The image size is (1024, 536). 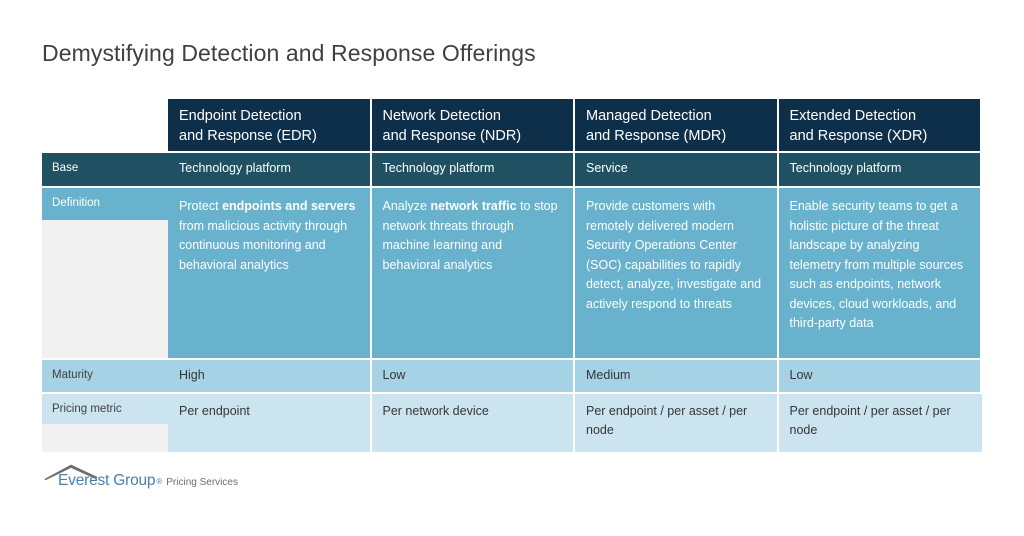 I want to click on column-header-ndr-line1: Network Detection, so click(x=441, y=116).